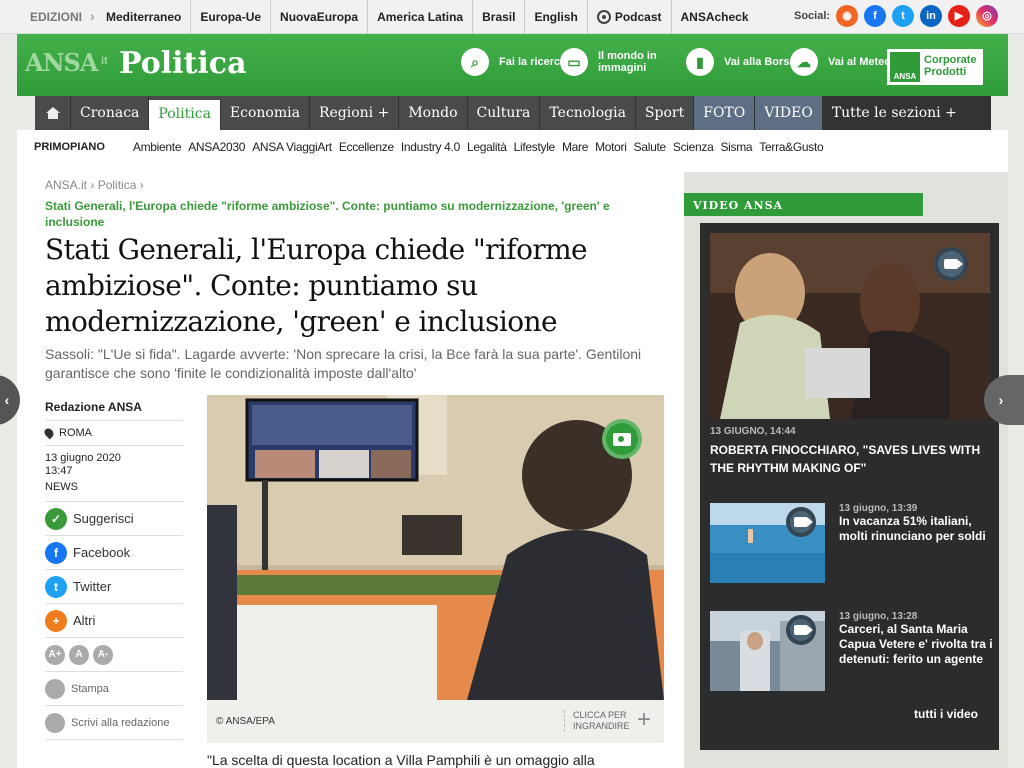  Describe the element at coordinates (53, 113) in the screenshot. I see `home-button` at that location.